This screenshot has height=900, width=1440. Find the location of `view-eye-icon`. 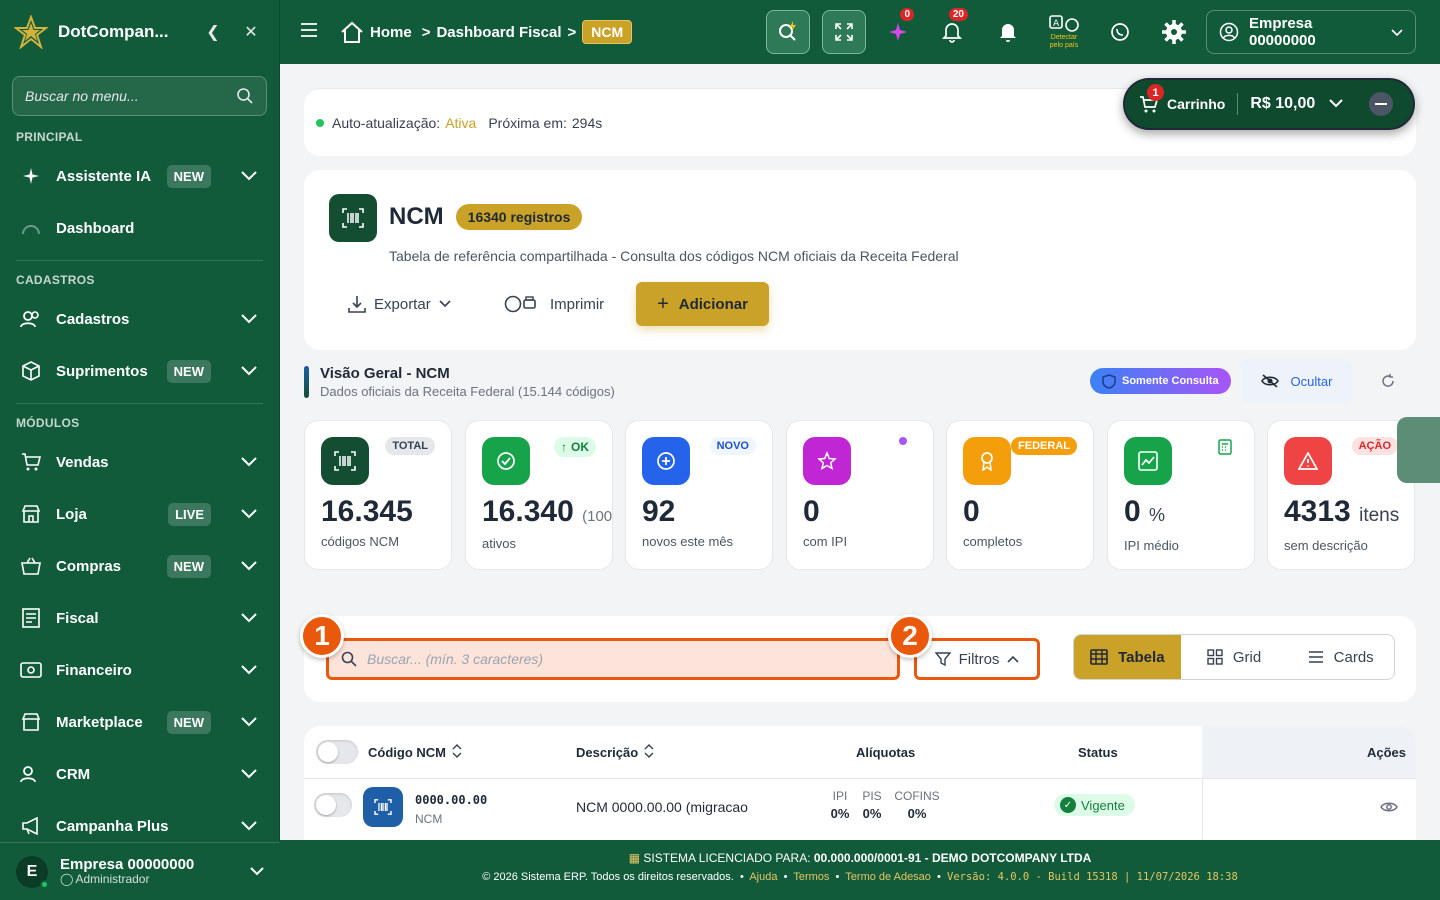

view-eye-icon is located at coordinates (1389, 809).